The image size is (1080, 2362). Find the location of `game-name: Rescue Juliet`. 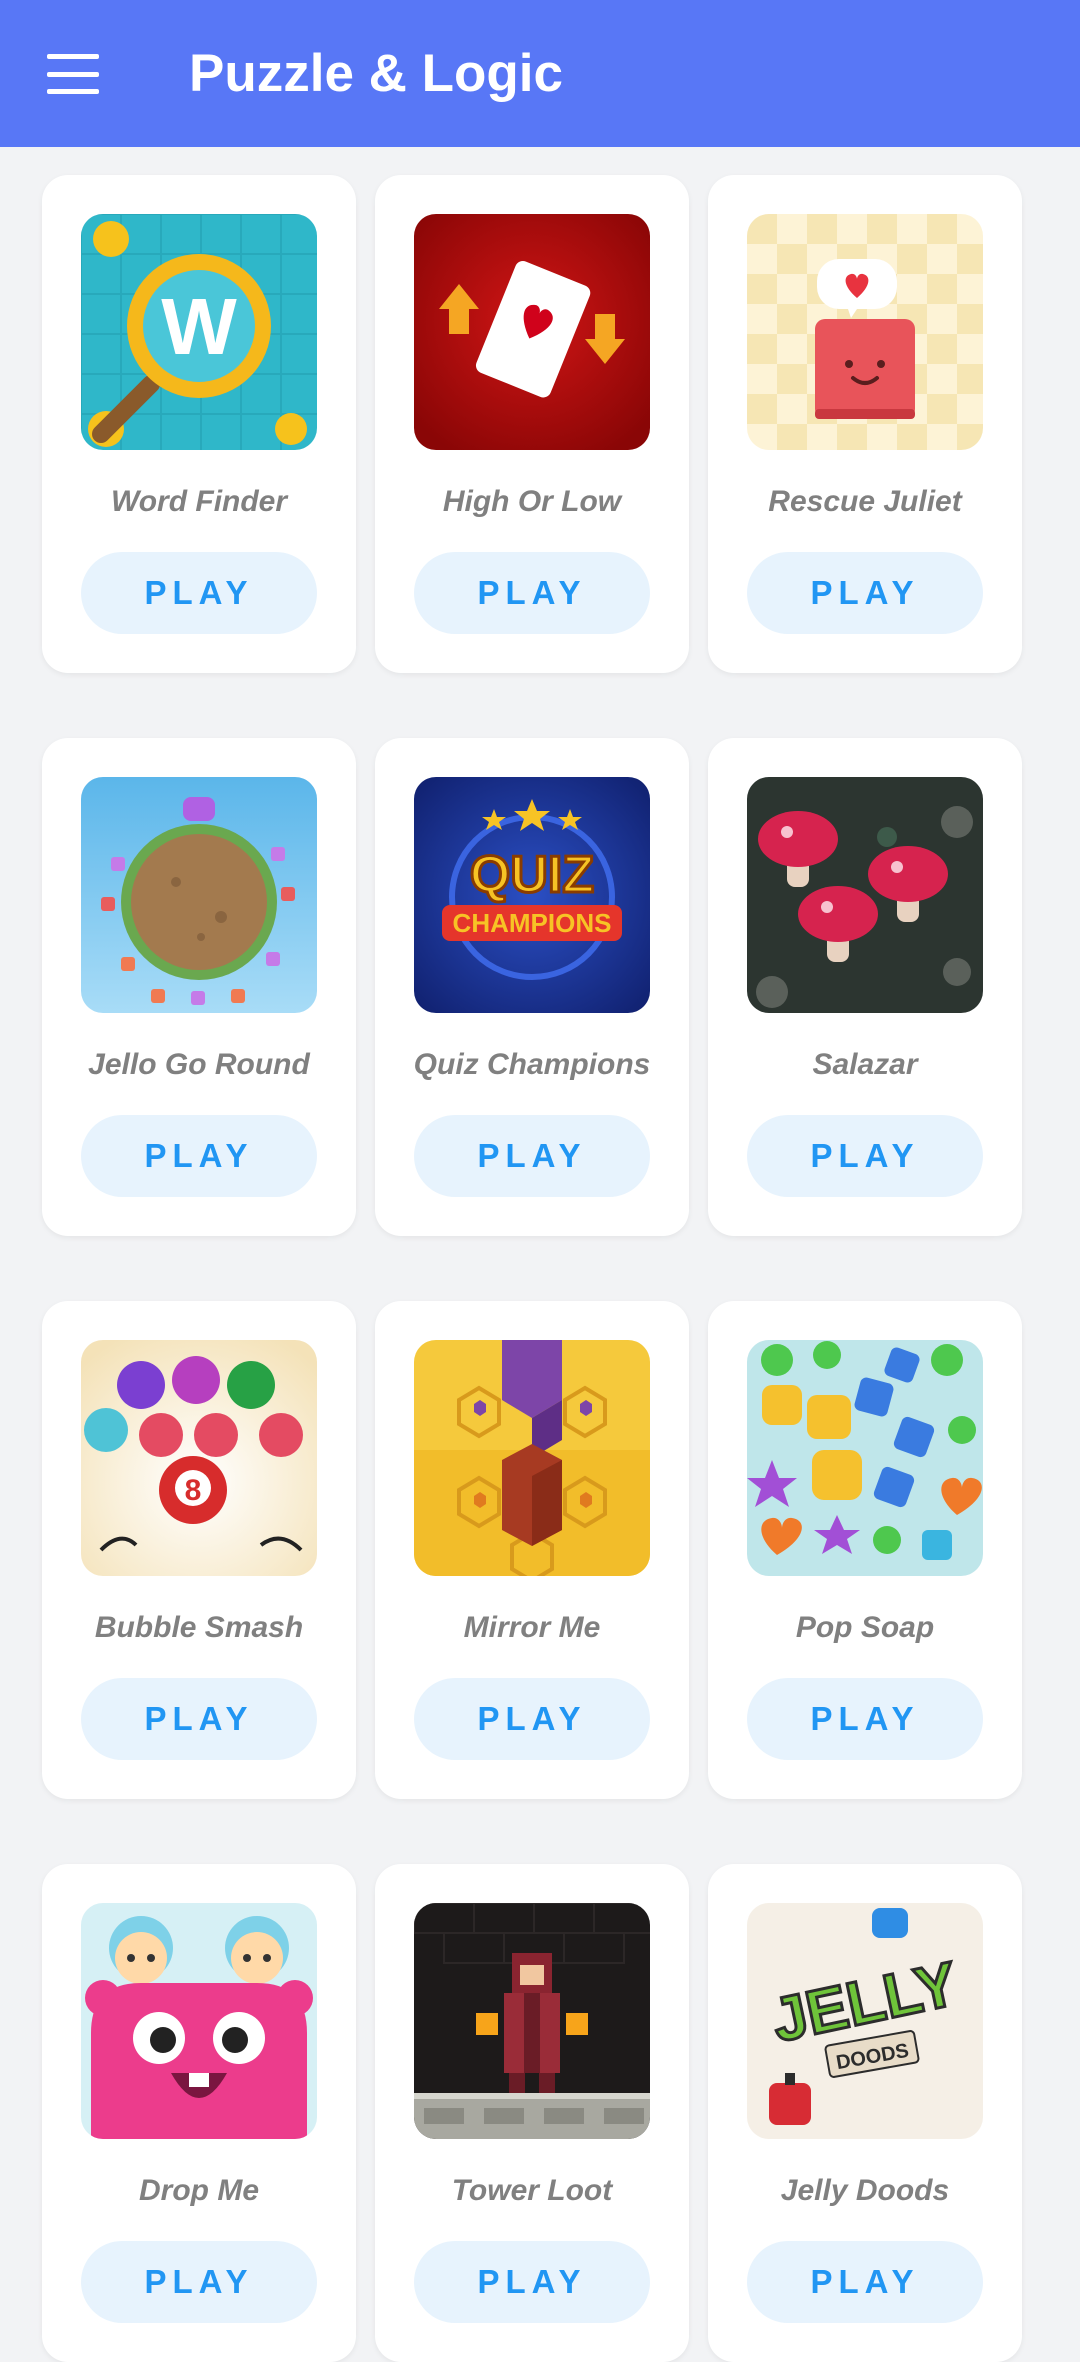

game-name: Rescue Juliet is located at coordinates (865, 501).